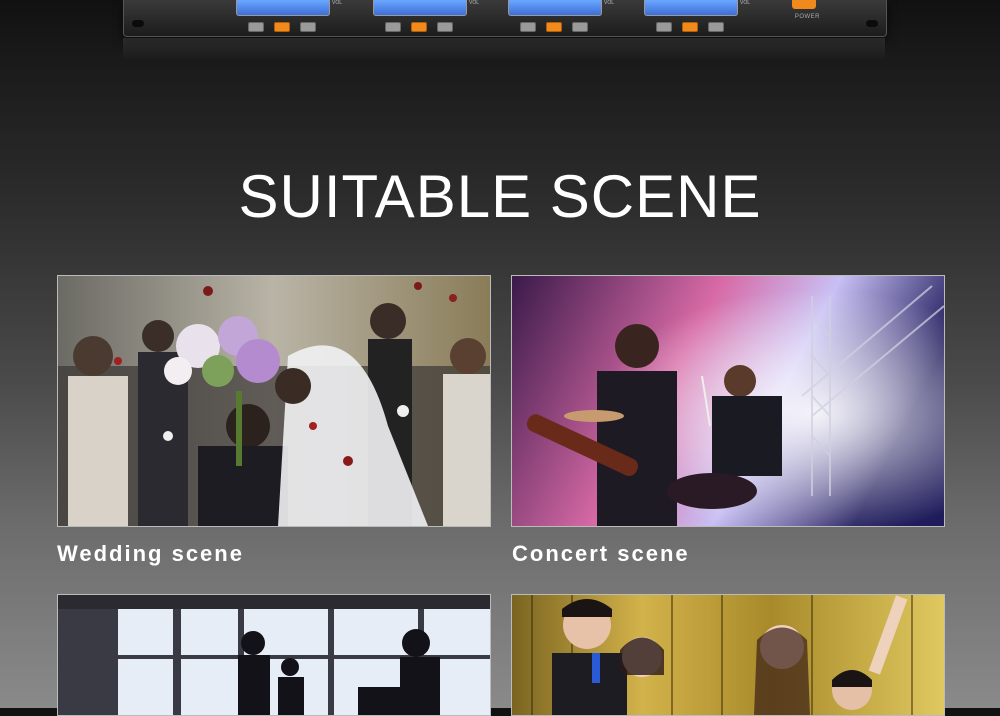  Describe the element at coordinates (692, 18) in the screenshot. I see `channel-4: VOL` at that location.